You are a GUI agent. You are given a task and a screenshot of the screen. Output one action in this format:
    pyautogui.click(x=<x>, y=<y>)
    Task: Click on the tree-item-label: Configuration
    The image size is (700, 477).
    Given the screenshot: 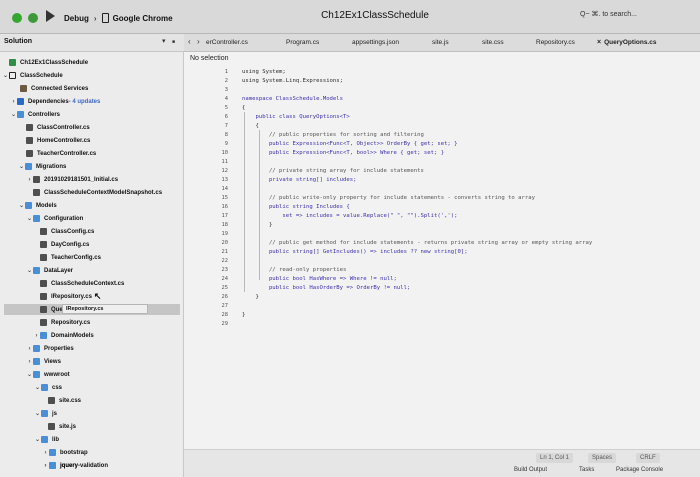 What is the action you would take?
    pyautogui.click(x=64, y=218)
    